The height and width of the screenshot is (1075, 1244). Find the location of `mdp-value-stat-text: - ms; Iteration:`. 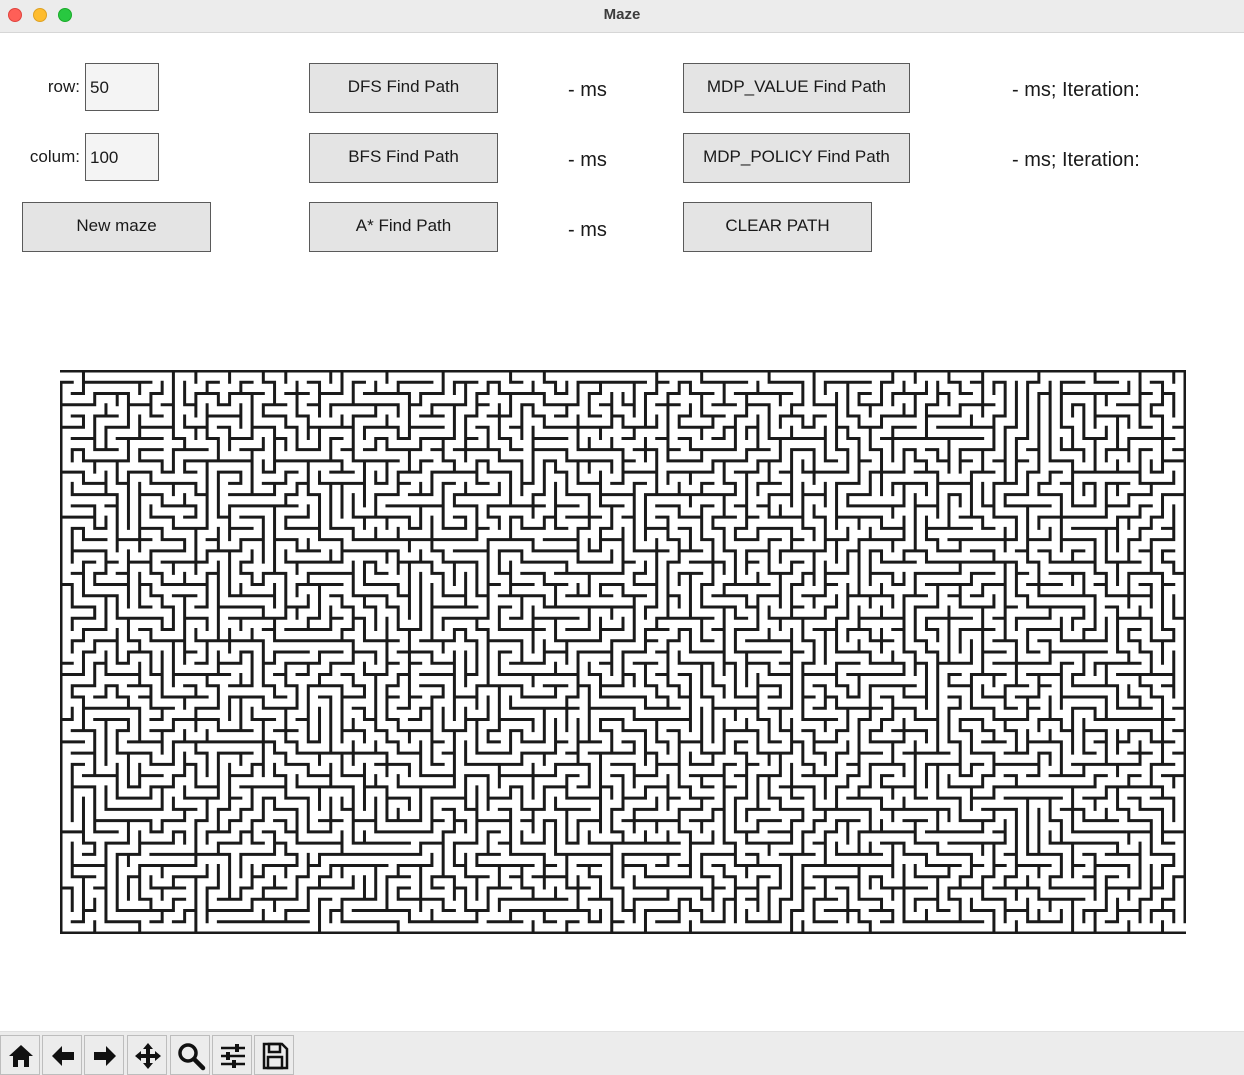

mdp-value-stat-text: - ms; Iteration: is located at coordinates (1076, 90).